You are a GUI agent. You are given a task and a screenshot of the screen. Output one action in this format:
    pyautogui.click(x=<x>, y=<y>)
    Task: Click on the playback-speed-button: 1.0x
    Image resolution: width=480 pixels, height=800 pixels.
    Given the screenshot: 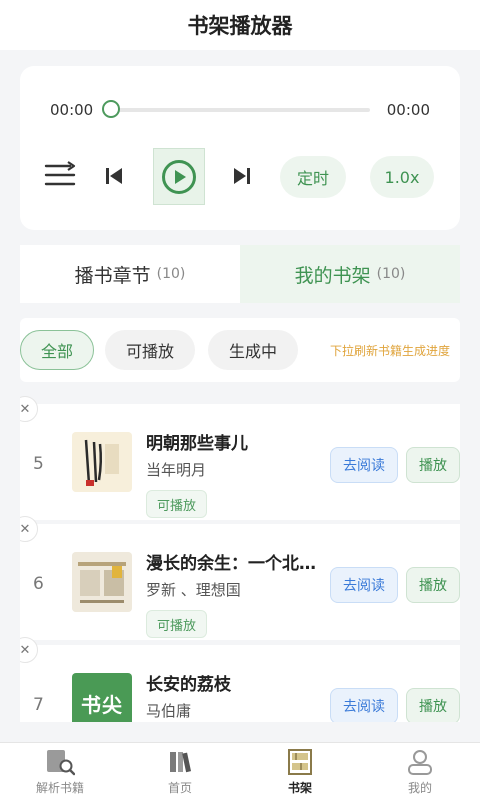 What is the action you would take?
    pyautogui.click(x=402, y=177)
    